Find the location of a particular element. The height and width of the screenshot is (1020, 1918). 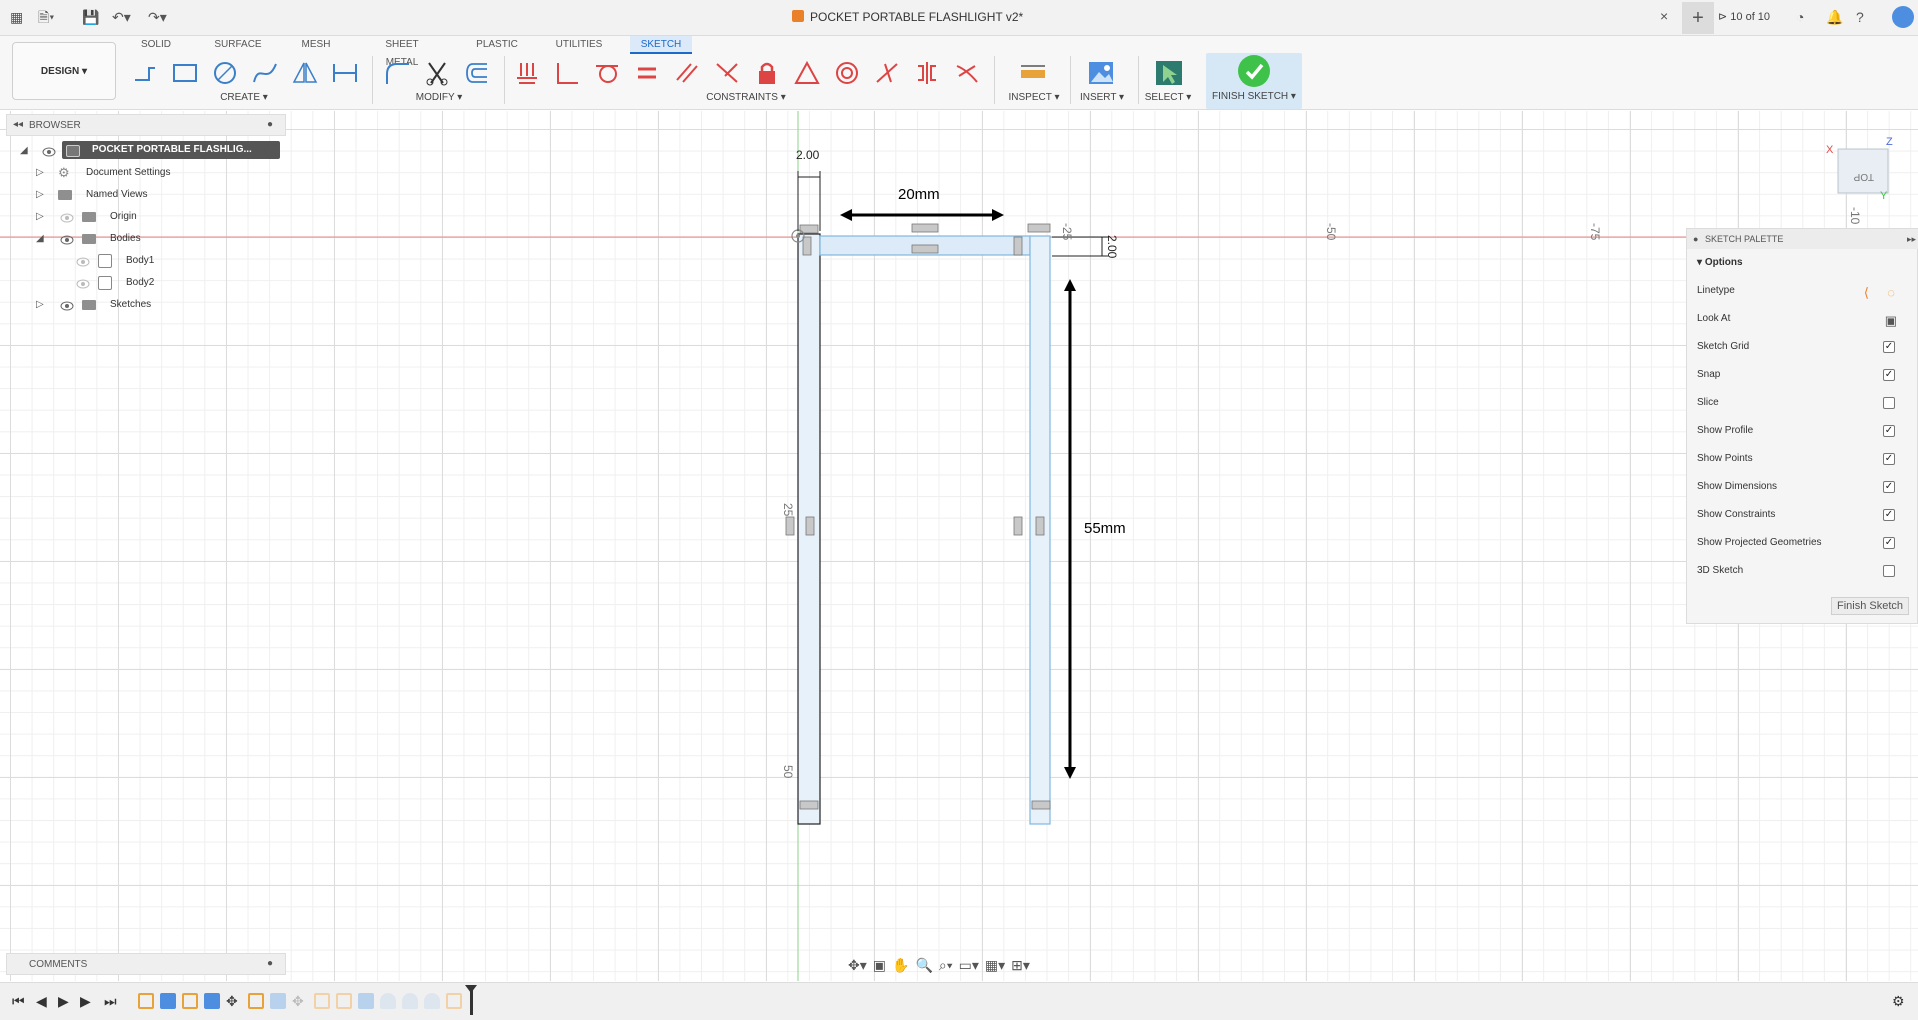

save-icon: 💾 is located at coordinates (90, 17).